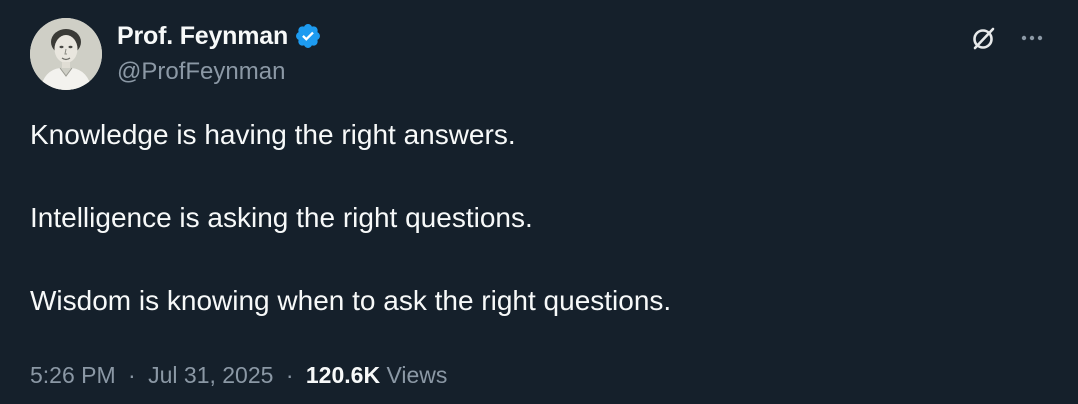 This screenshot has height=404, width=1078. Describe the element at coordinates (201, 72) in the screenshot. I see `author-handle: @ProfFeynman` at that location.